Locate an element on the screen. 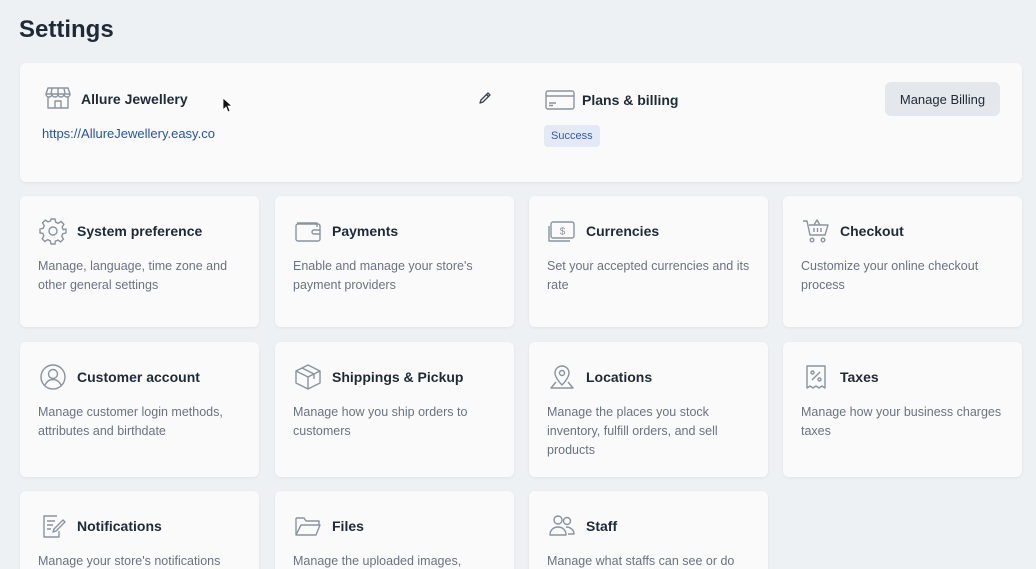  manage-billing-button: Manage Billing is located at coordinates (942, 99).